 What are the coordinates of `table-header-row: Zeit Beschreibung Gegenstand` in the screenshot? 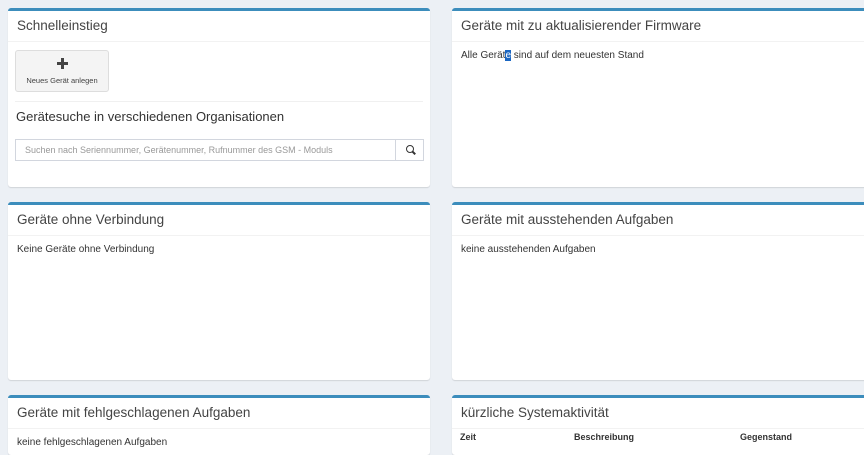 It's located at (659, 437).